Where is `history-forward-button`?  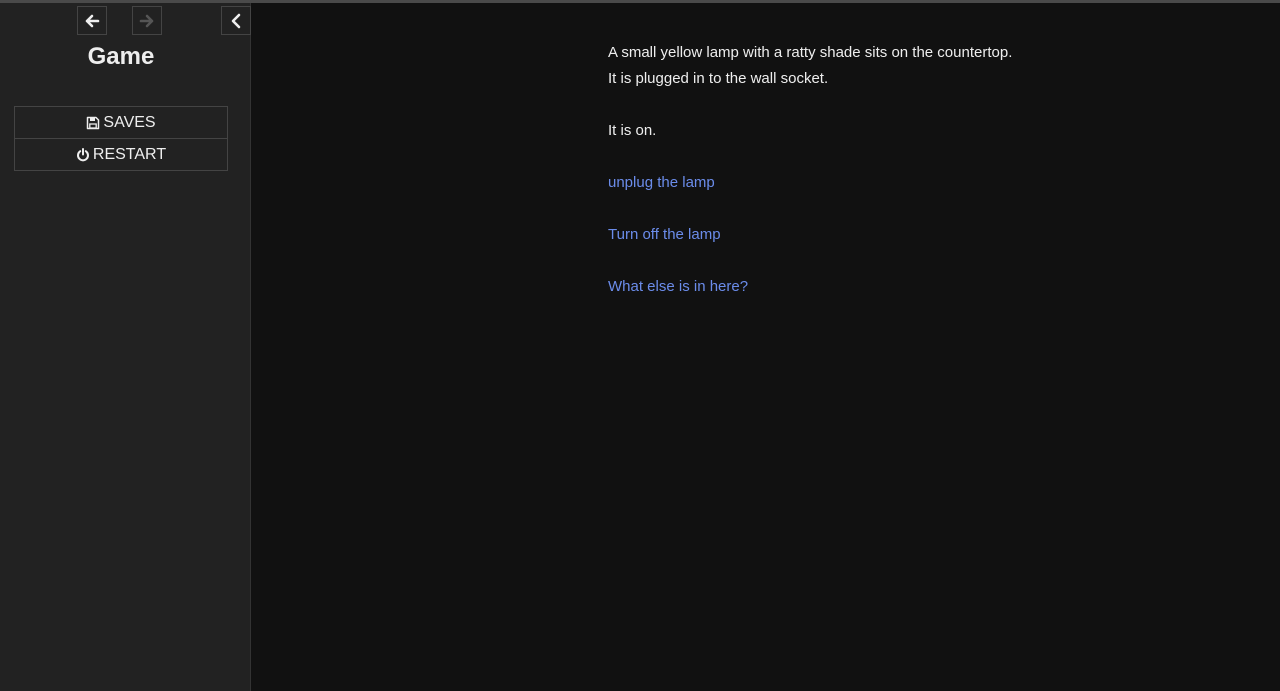 history-forward-button is located at coordinates (147, 20).